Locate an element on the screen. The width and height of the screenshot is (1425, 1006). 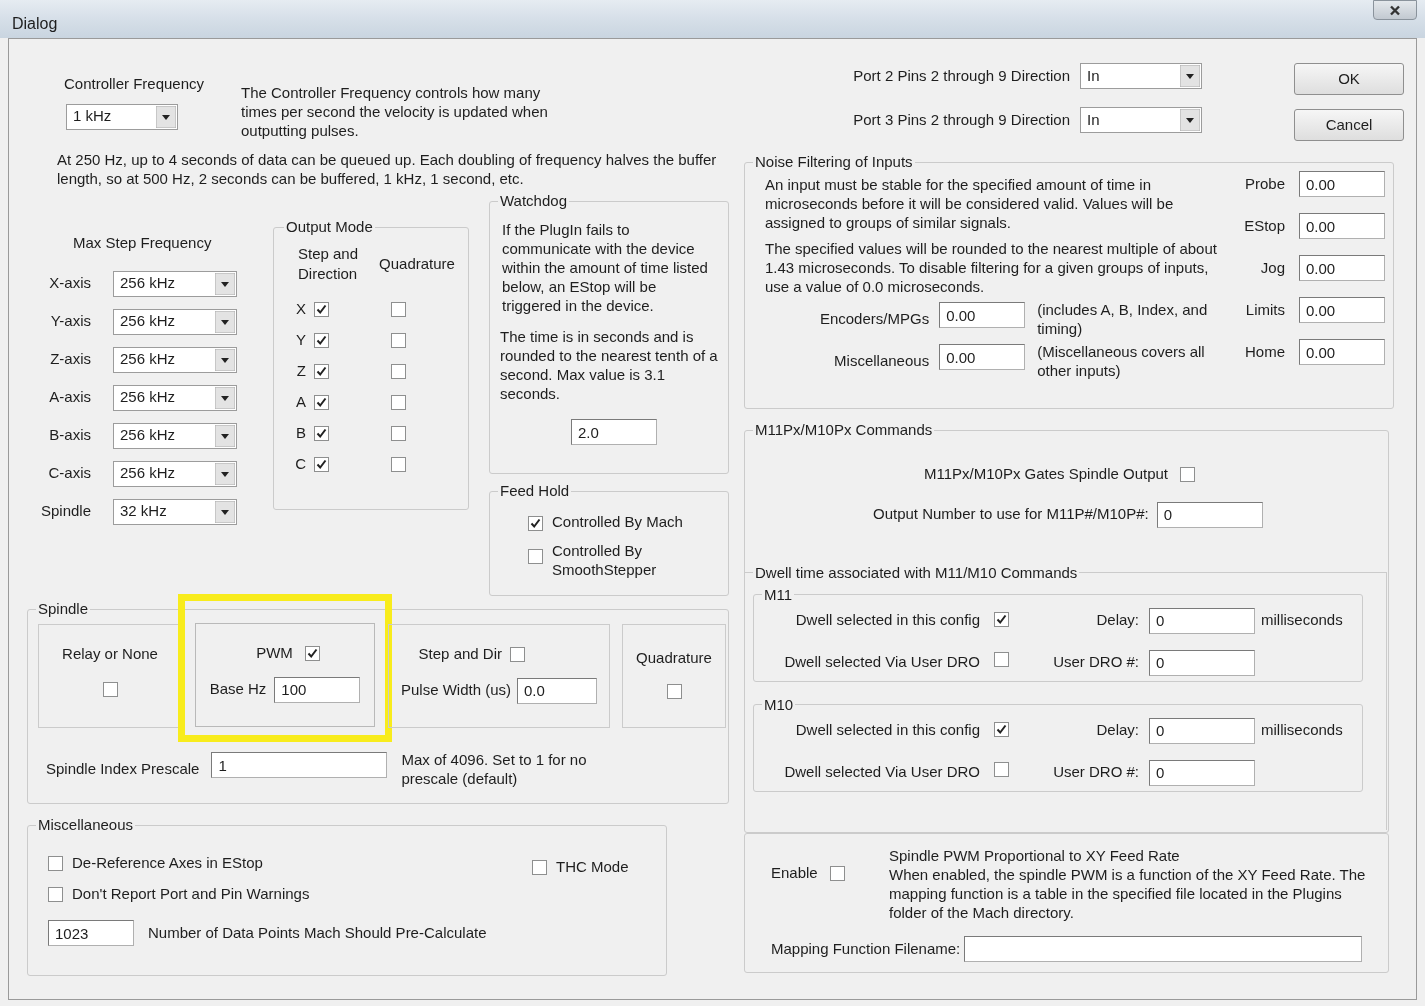
axis-label: C is located at coordinates (300, 464).